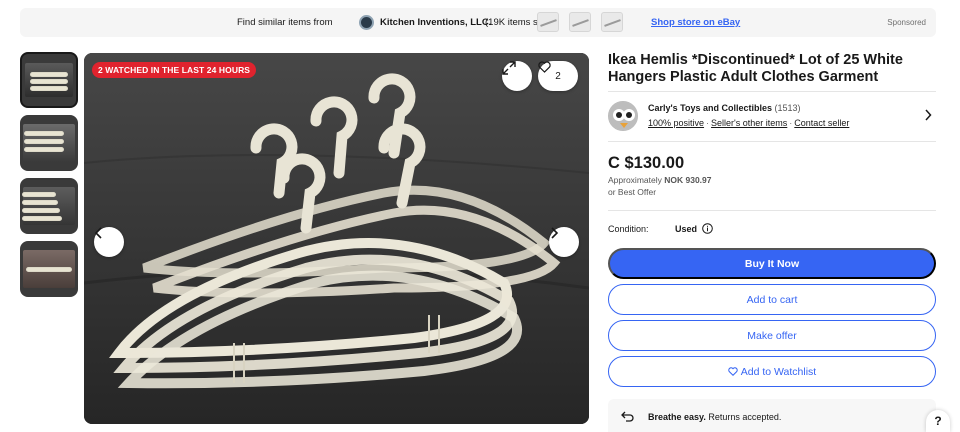 This screenshot has width=960, height=432. Describe the element at coordinates (676, 123) in the screenshot. I see `positive-feedback-link: 100% positive` at that location.